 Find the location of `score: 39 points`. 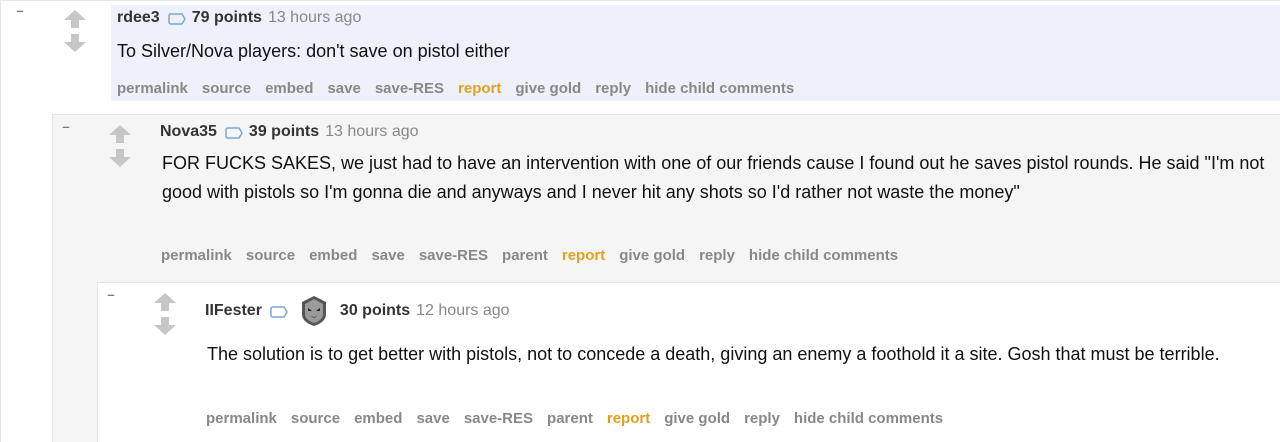

score: 39 points is located at coordinates (284, 131).